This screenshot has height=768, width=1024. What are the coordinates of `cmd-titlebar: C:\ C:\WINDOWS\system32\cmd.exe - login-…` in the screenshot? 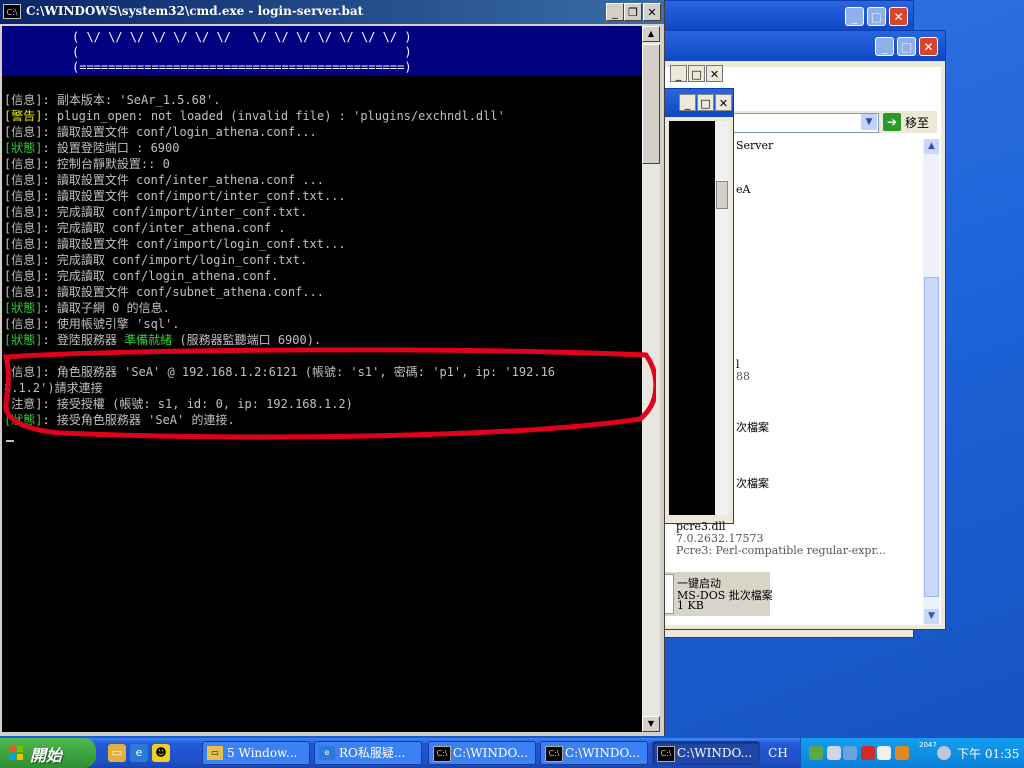 It's located at (332, 12).